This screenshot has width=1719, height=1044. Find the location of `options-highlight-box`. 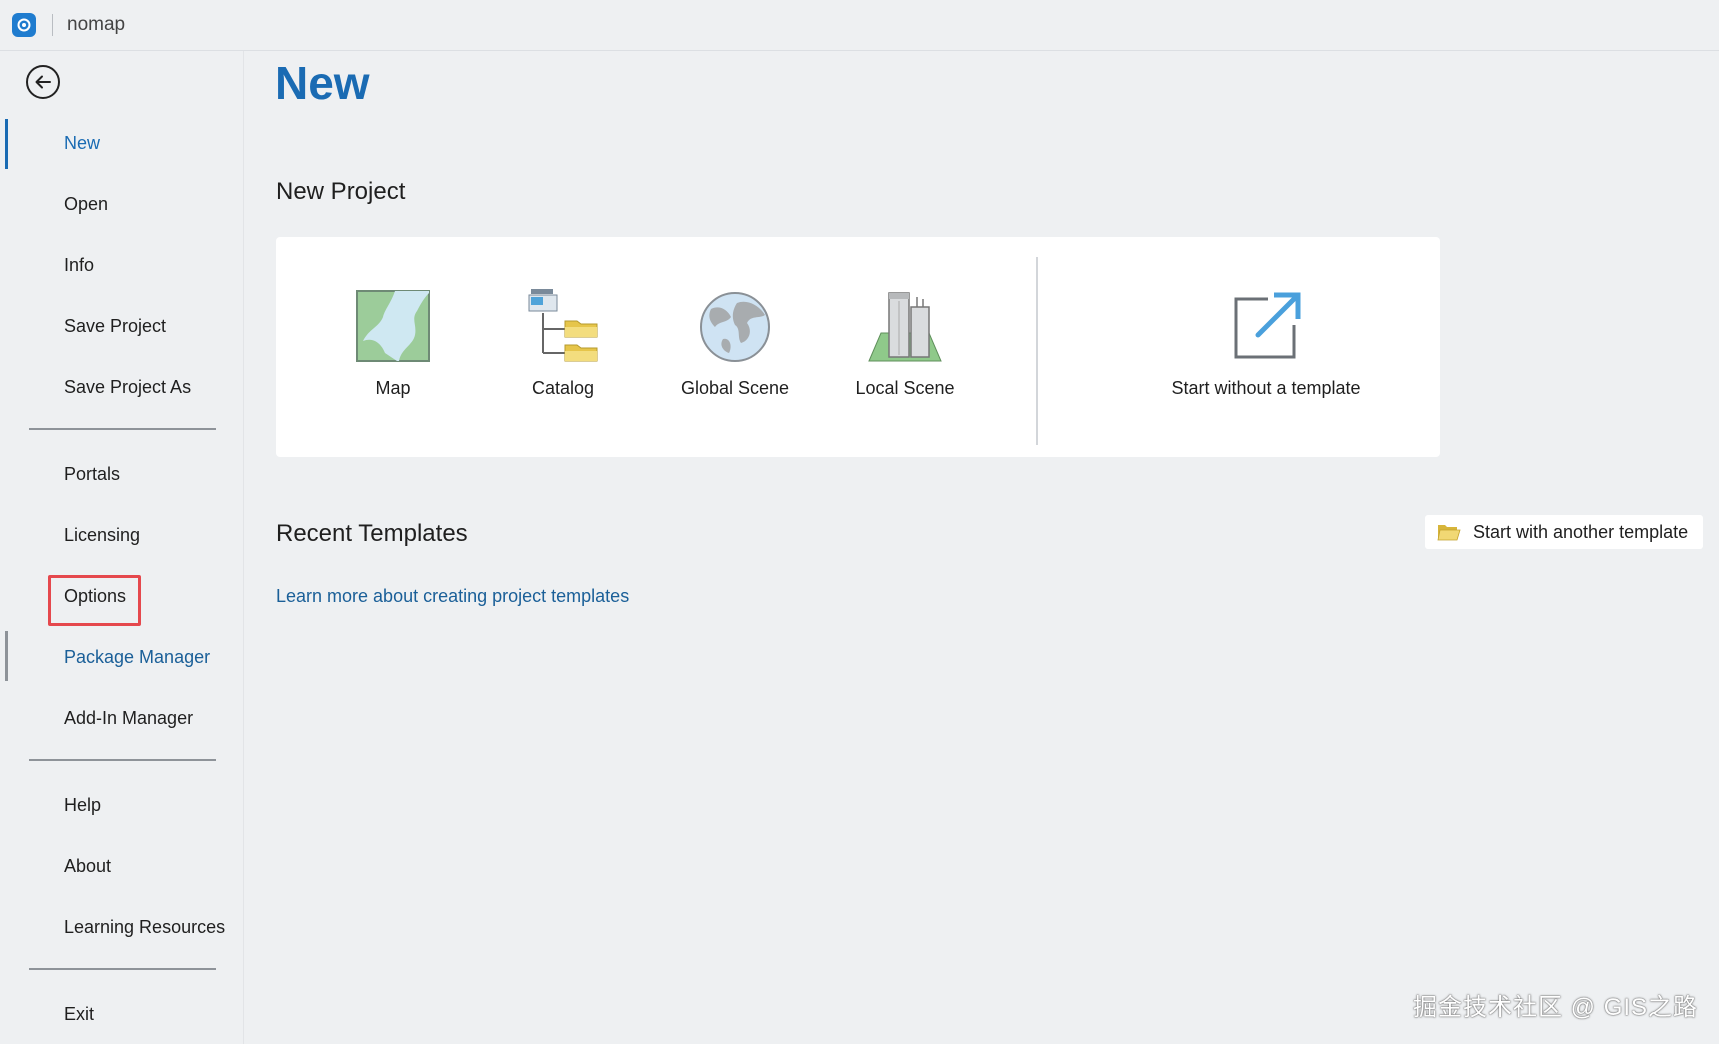

options-highlight-box is located at coordinates (94, 600).